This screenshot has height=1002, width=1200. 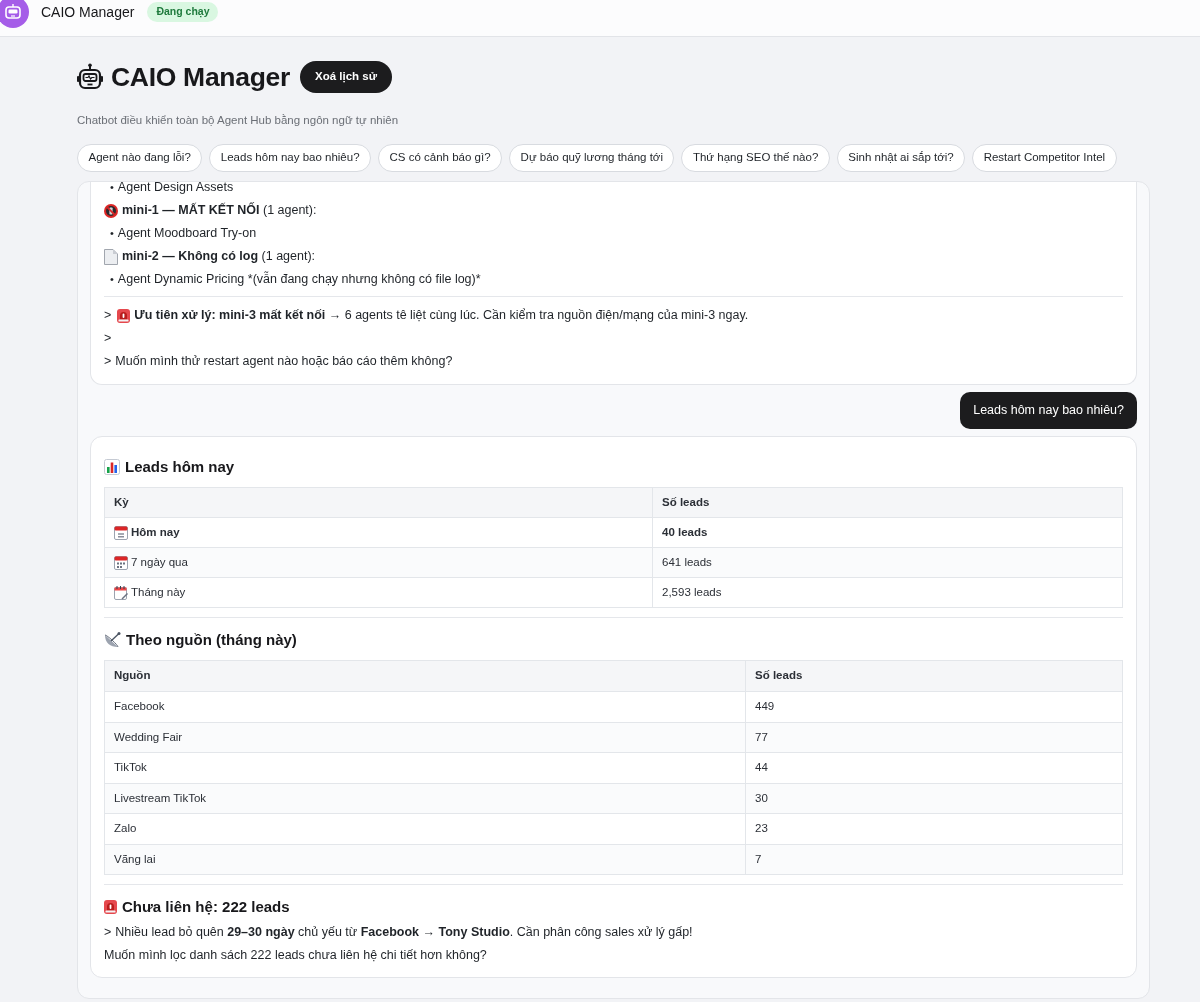 What do you see at coordinates (425, 706) in the screenshot?
I see `table-cell: Facebook` at bounding box center [425, 706].